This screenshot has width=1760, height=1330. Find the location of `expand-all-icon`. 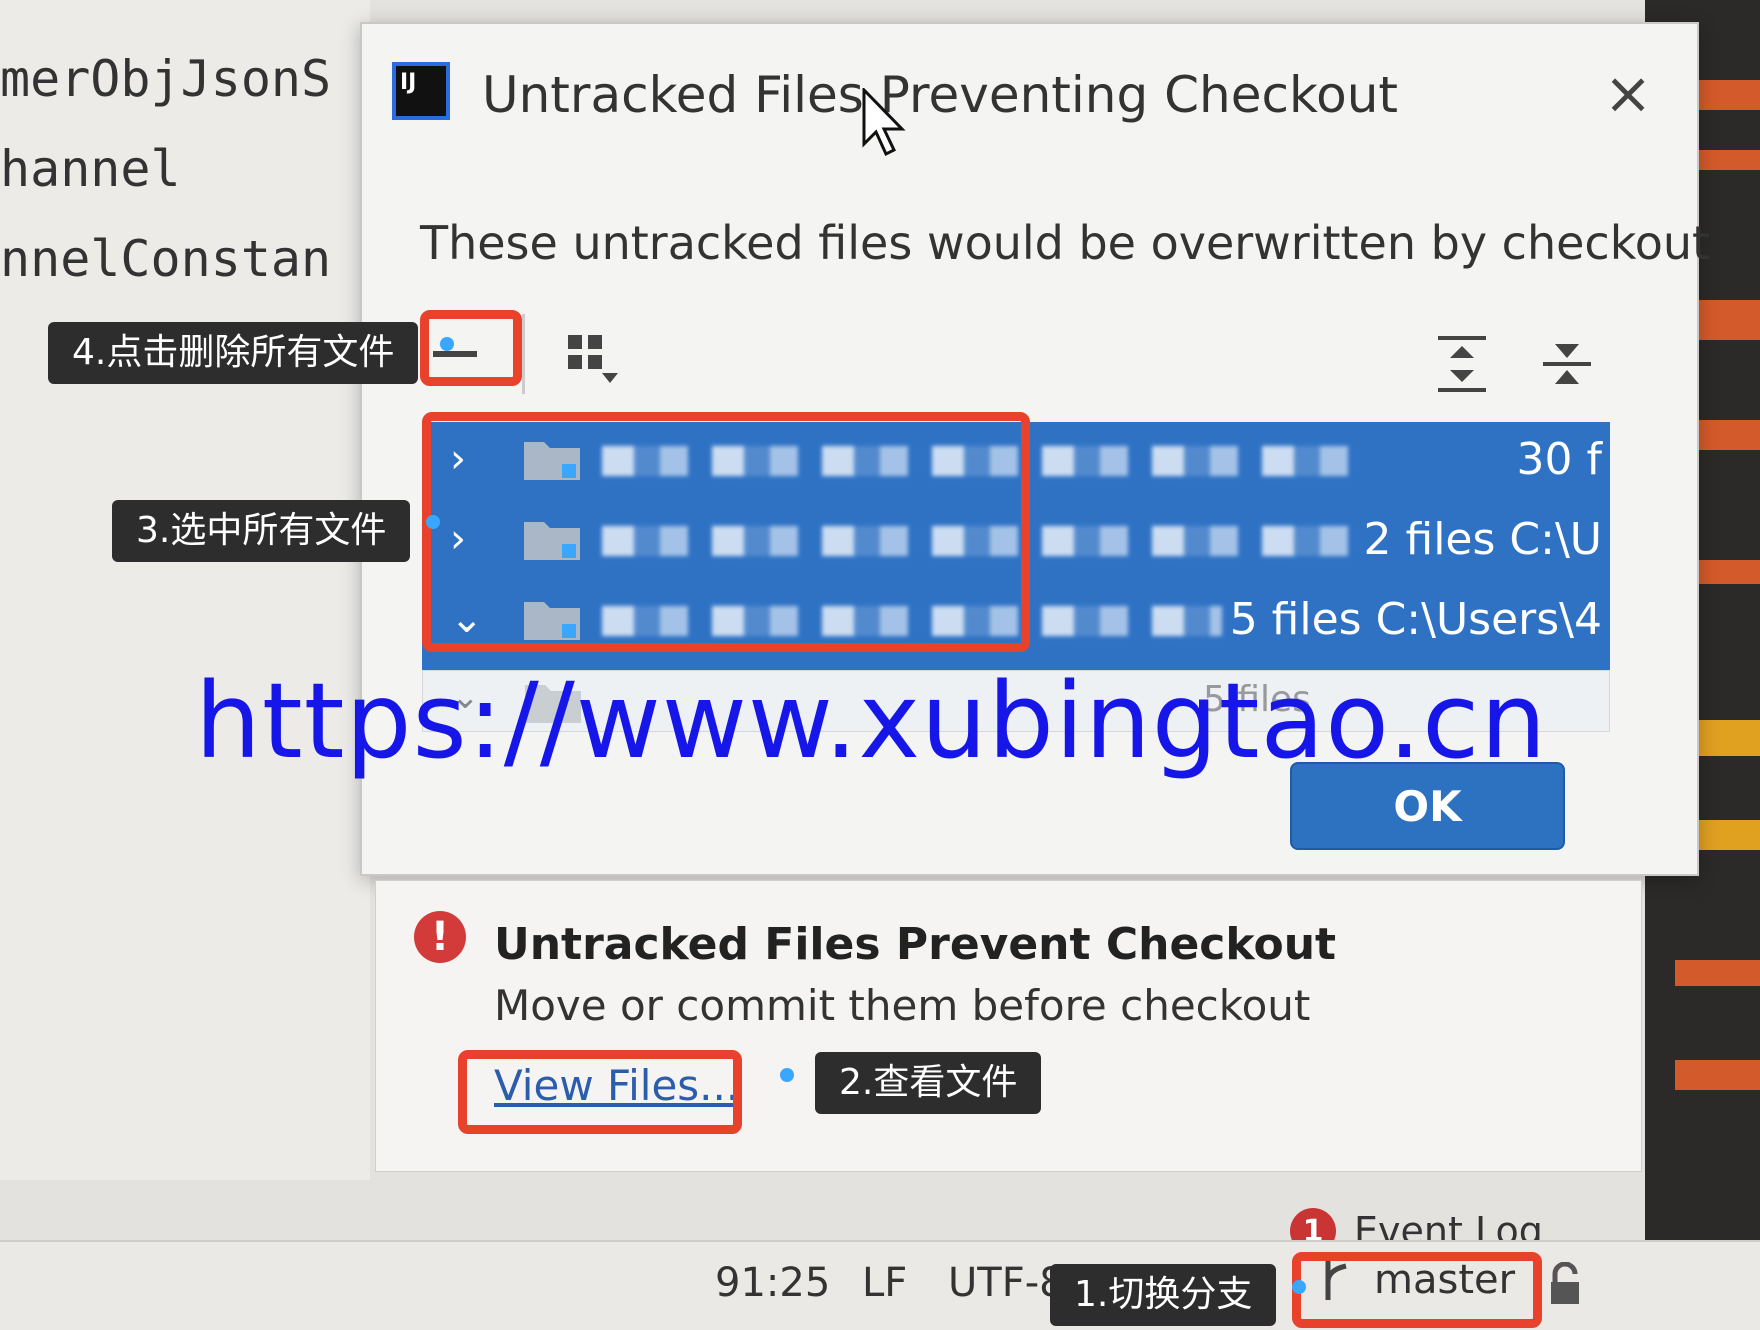

expand-all-icon is located at coordinates (1462, 364).